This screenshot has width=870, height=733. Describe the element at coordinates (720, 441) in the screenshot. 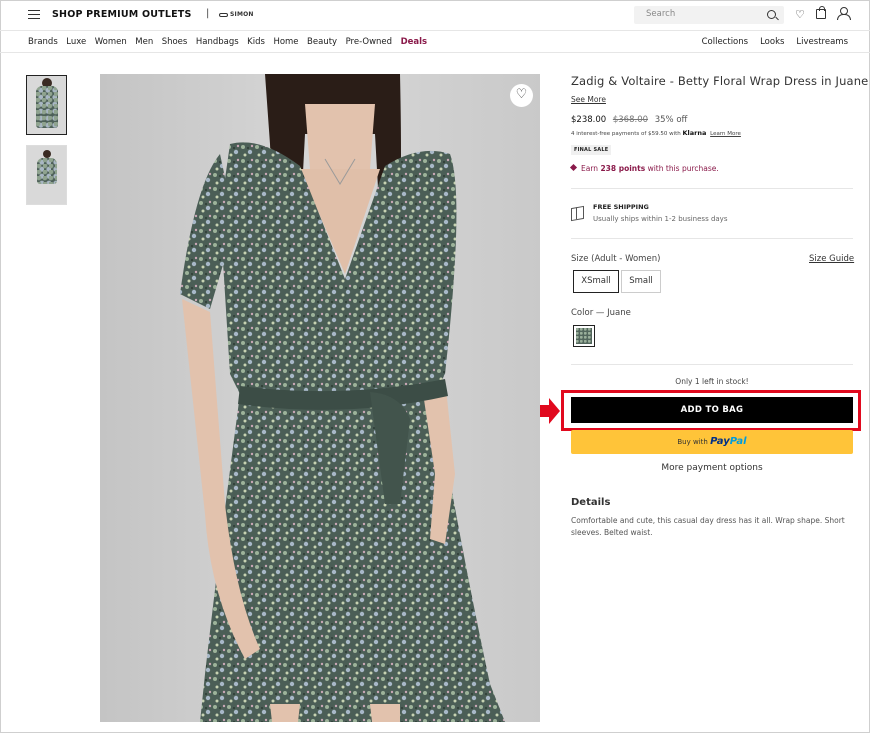

I see `paypal-logo-pay: Pay` at that location.